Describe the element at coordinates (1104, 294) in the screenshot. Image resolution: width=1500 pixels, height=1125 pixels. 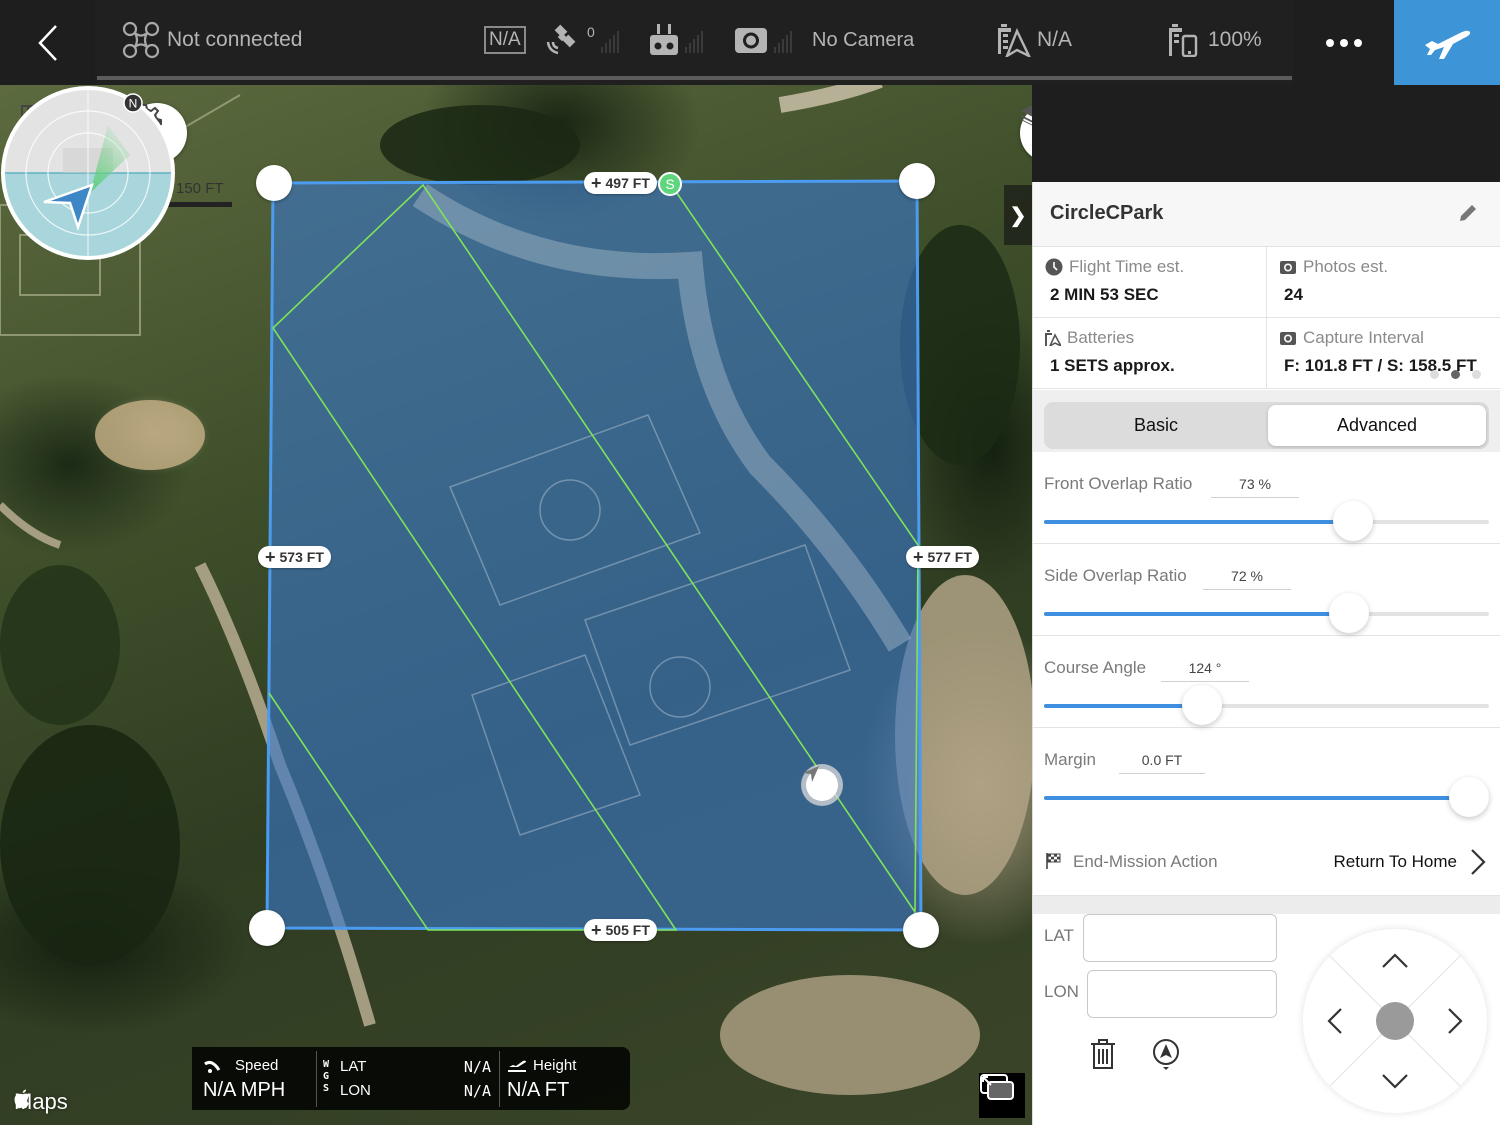
I see `flight-time-value: 2 MIN 53 SEC` at that location.